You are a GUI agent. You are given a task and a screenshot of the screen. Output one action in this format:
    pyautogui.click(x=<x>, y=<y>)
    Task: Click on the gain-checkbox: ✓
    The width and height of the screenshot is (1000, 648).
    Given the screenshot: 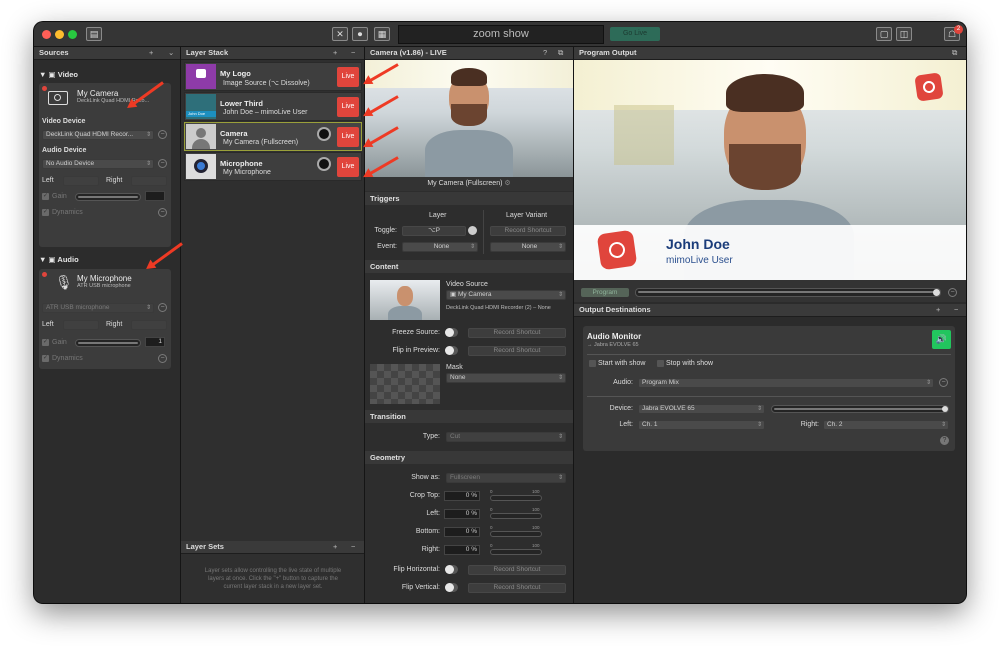 What is the action you would take?
    pyautogui.click(x=45, y=196)
    